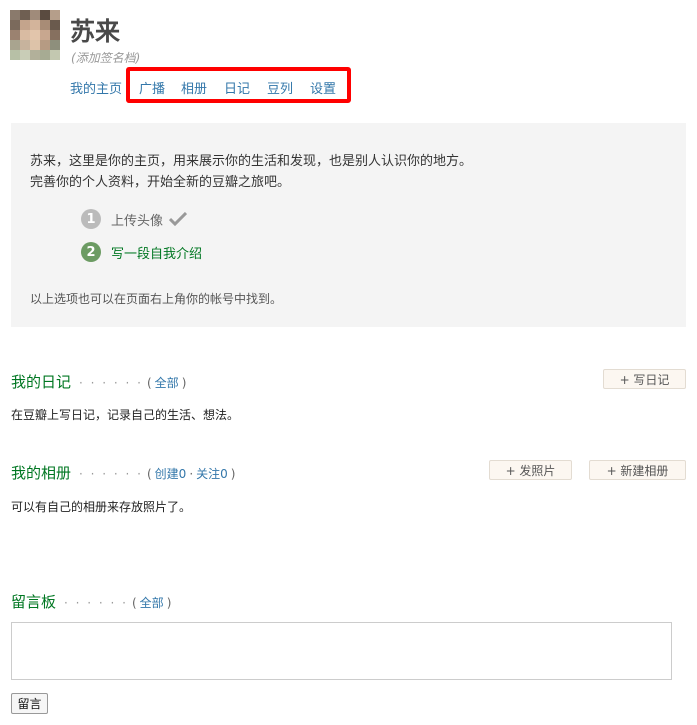 This screenshot has height=725, width=697. I want to click on album-created-link: 创建0, so click(171, 474).